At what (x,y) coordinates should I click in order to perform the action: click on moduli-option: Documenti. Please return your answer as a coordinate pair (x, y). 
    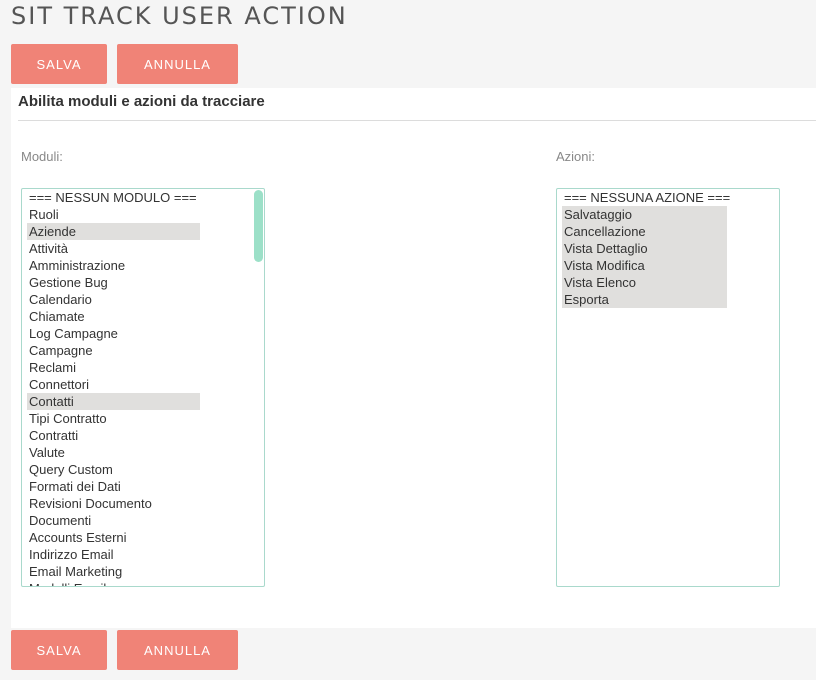
    Looking at the image, I should click on (113, 520).